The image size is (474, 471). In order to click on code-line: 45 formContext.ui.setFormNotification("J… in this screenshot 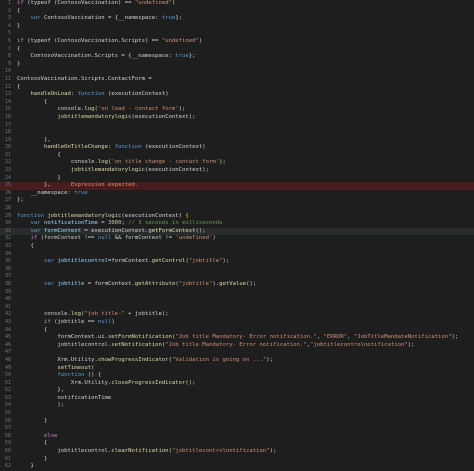, I will do `click(237, 338)`.